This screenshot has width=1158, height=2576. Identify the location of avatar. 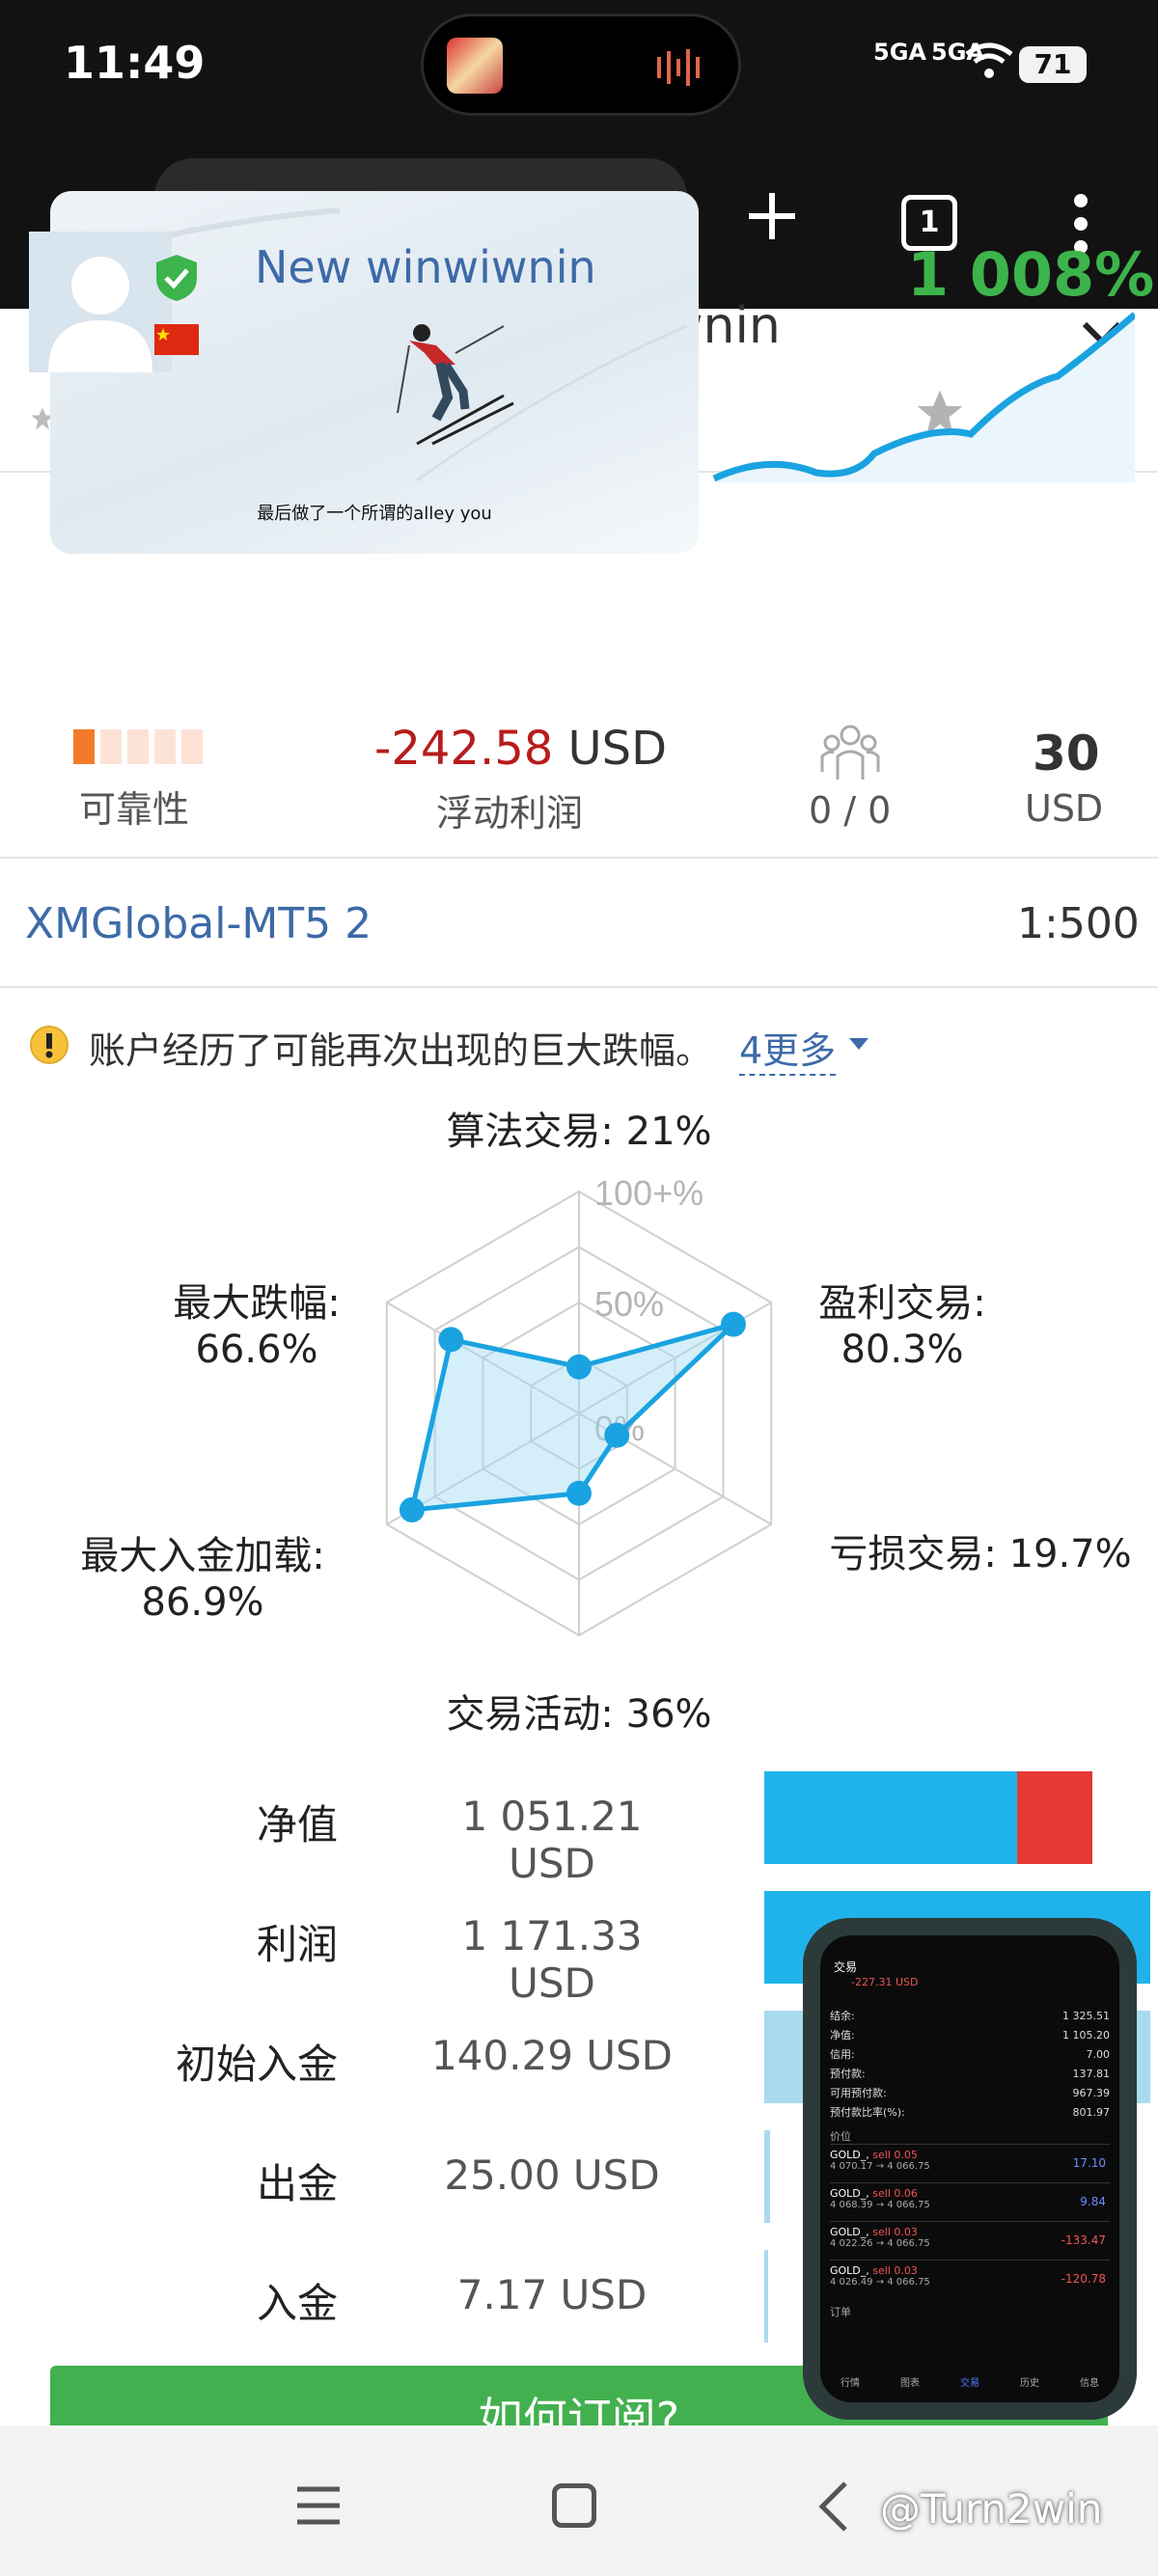
(100, 302).